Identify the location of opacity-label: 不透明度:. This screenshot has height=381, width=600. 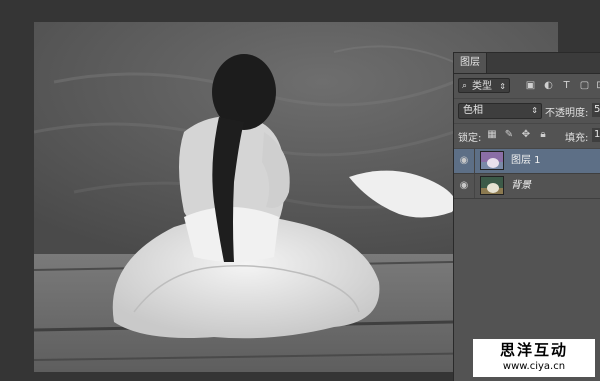
(567, 113).